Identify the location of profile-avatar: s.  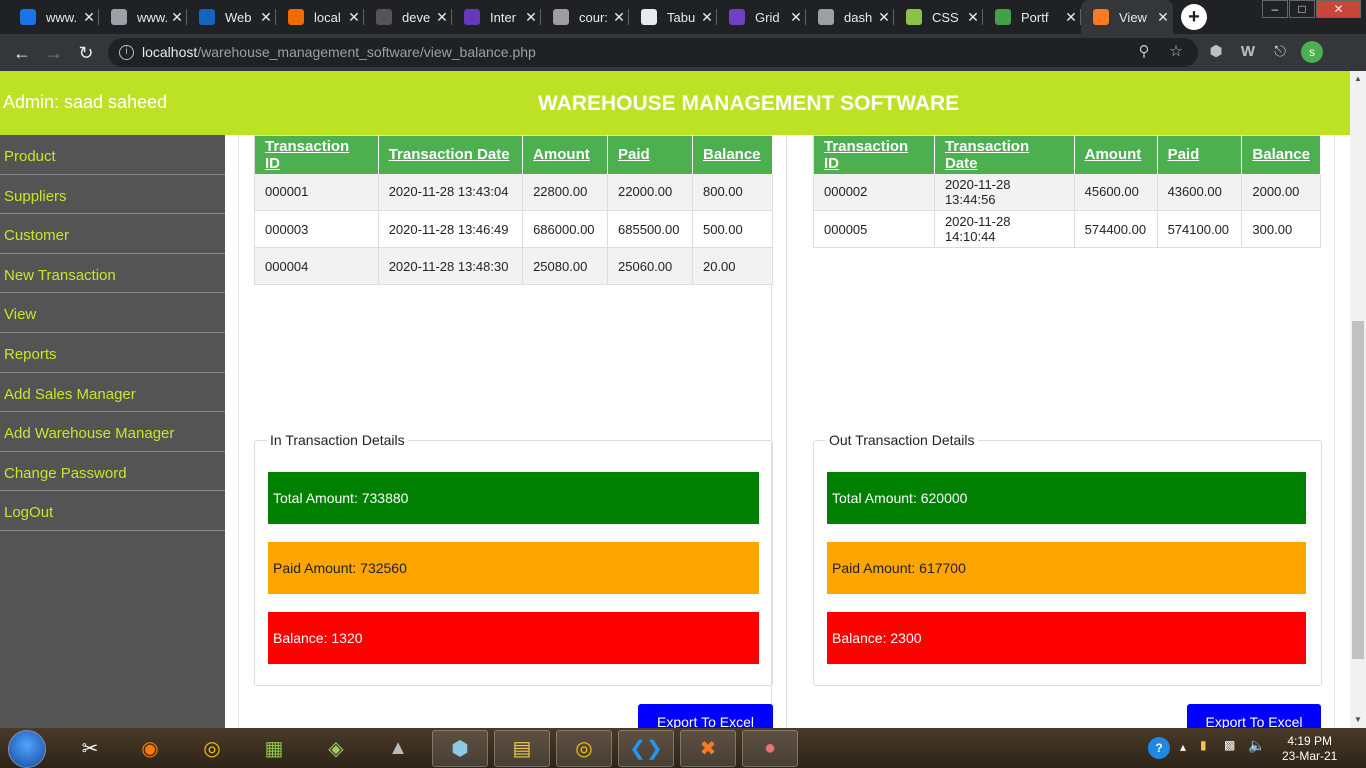
(1312, 52).